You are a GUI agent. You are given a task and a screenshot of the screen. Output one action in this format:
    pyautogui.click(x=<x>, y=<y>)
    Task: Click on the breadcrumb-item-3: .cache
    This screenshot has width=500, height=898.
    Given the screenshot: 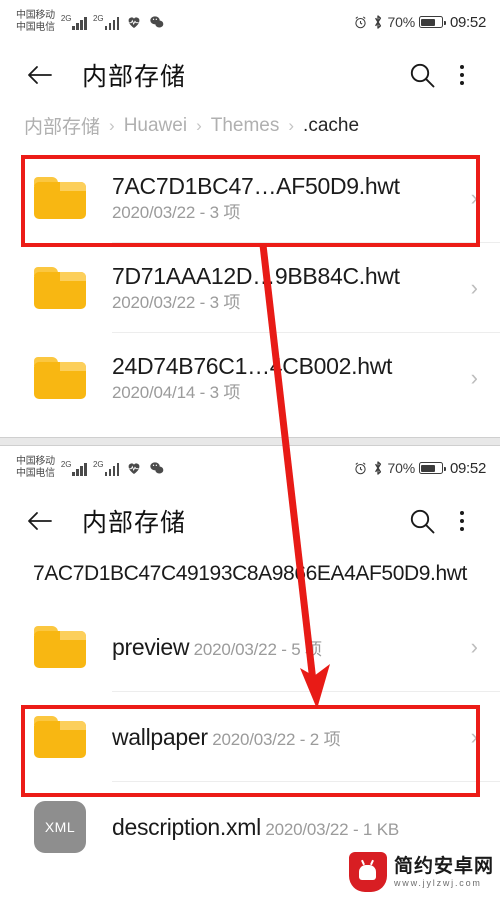 What is the action you would take?
    pyautogui.click(x=331, y=126)
    